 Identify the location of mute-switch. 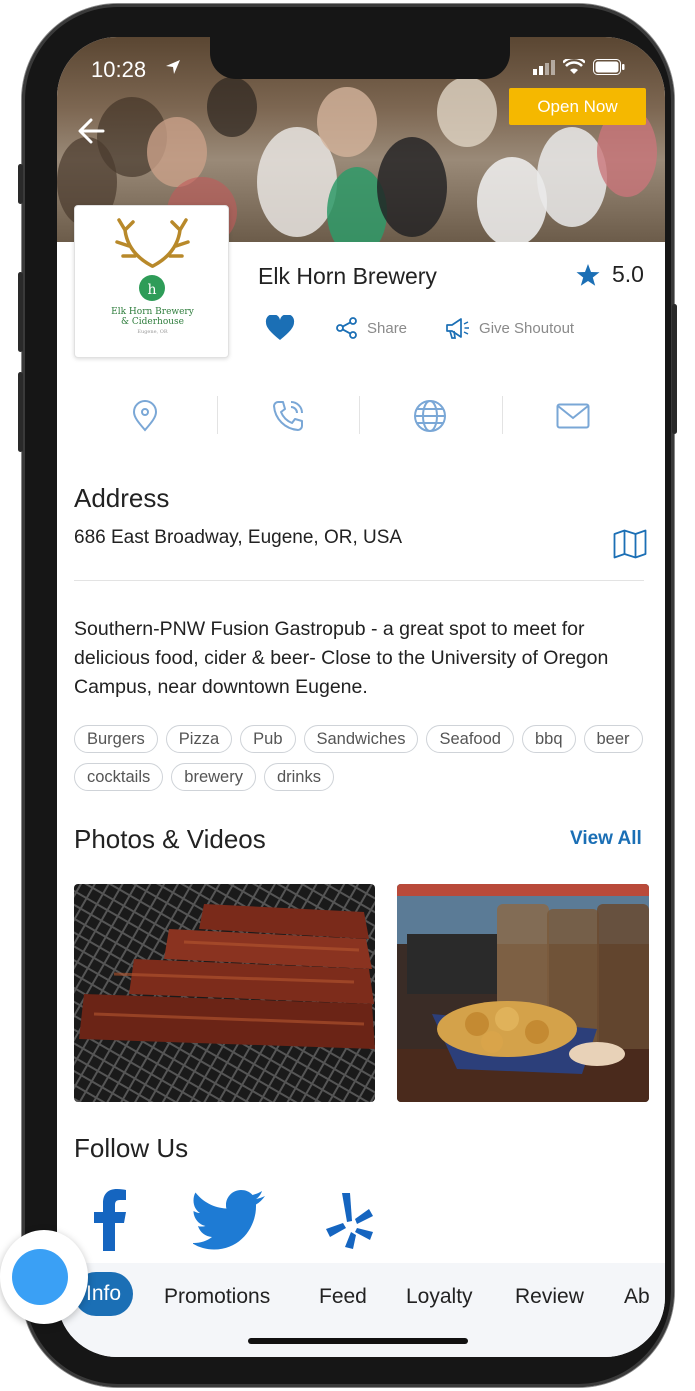
(20, 184).